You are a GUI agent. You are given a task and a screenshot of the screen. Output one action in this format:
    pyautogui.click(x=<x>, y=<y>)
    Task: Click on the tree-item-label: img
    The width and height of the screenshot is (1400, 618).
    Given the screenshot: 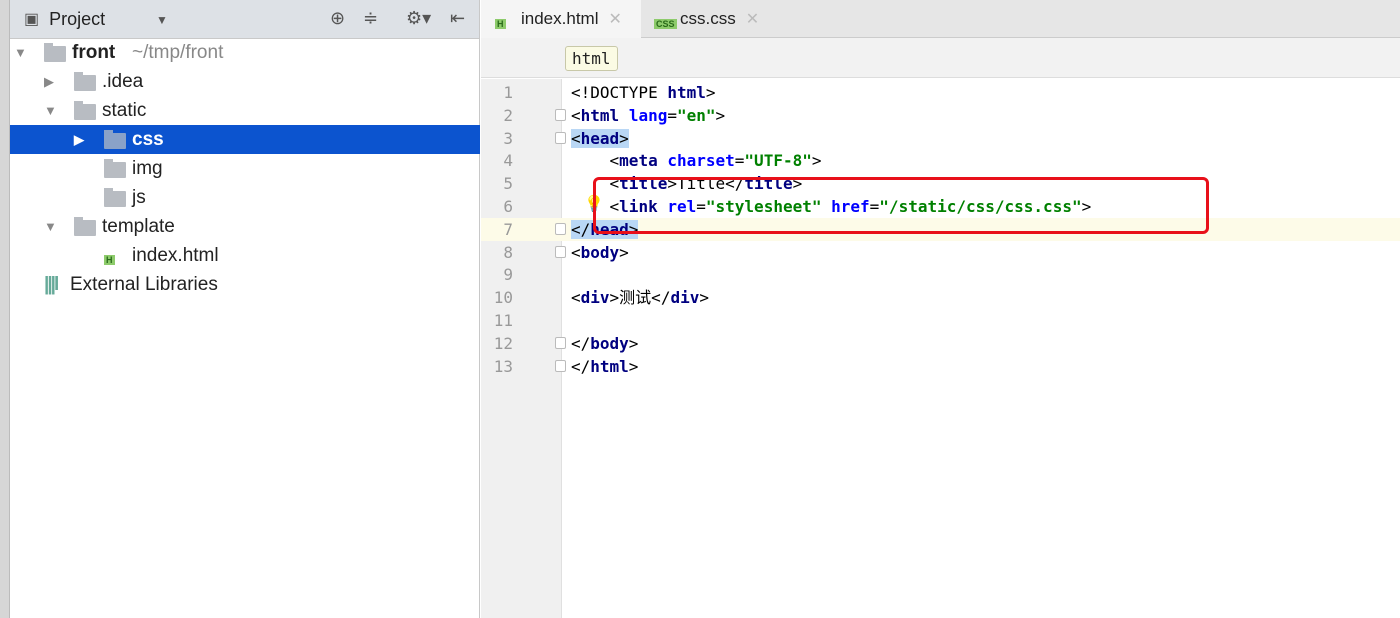 What is the action you would take?
    pyautogui.click(x=147, y=168)
    